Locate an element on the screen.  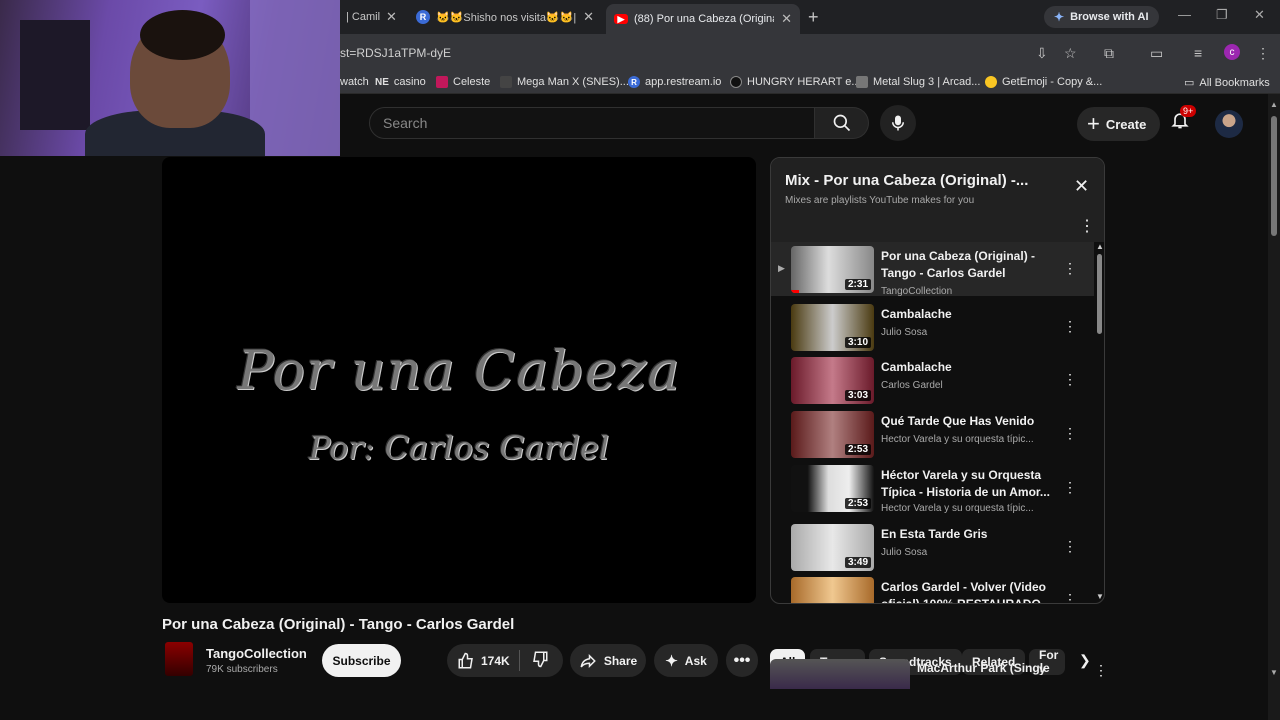
webcam-background is located at coordinates (55, 75).